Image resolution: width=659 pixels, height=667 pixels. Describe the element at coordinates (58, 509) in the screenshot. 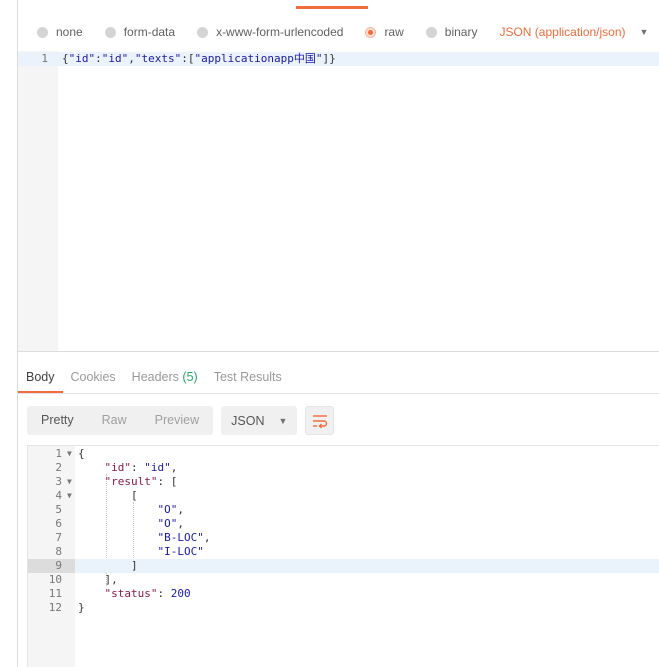

I see `response-line-number: 5` at that location.